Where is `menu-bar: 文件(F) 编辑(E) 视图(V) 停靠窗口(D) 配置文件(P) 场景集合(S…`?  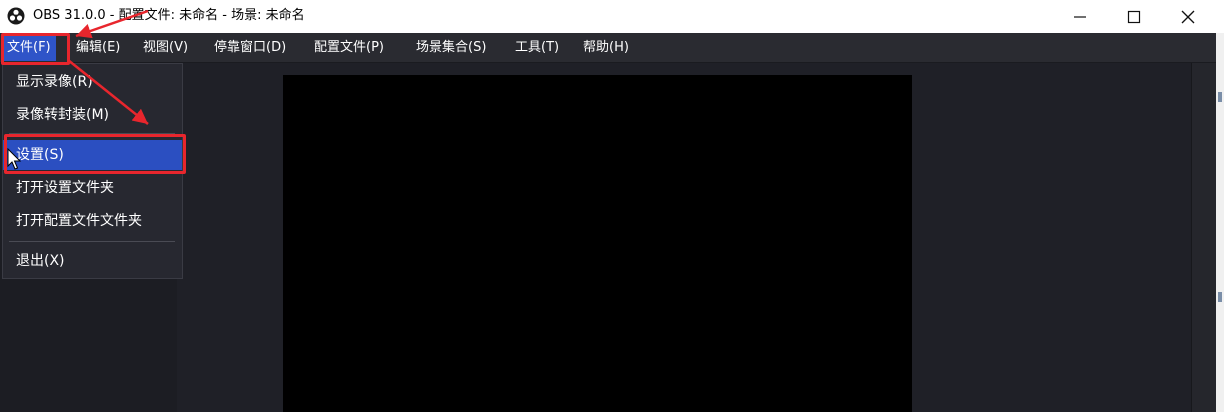 menu-bar: 文件(F) 编辑(E) 视图(V) 停靠窗口(D) 配置文件(P) 场景集合(S… is located at coordinates (608, 48).